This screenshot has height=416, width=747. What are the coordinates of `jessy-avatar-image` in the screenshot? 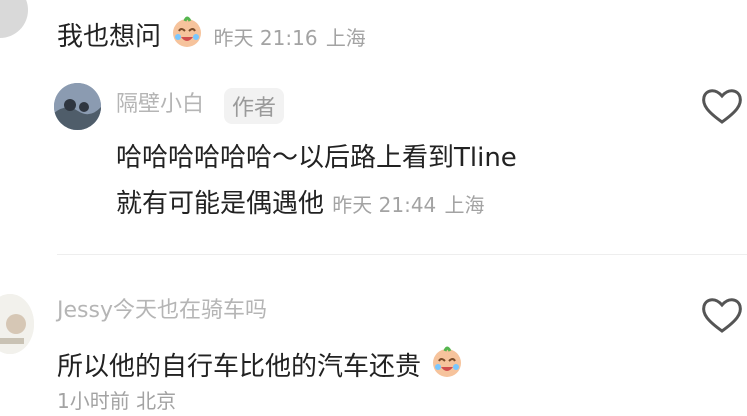 It's located at (17, 324).